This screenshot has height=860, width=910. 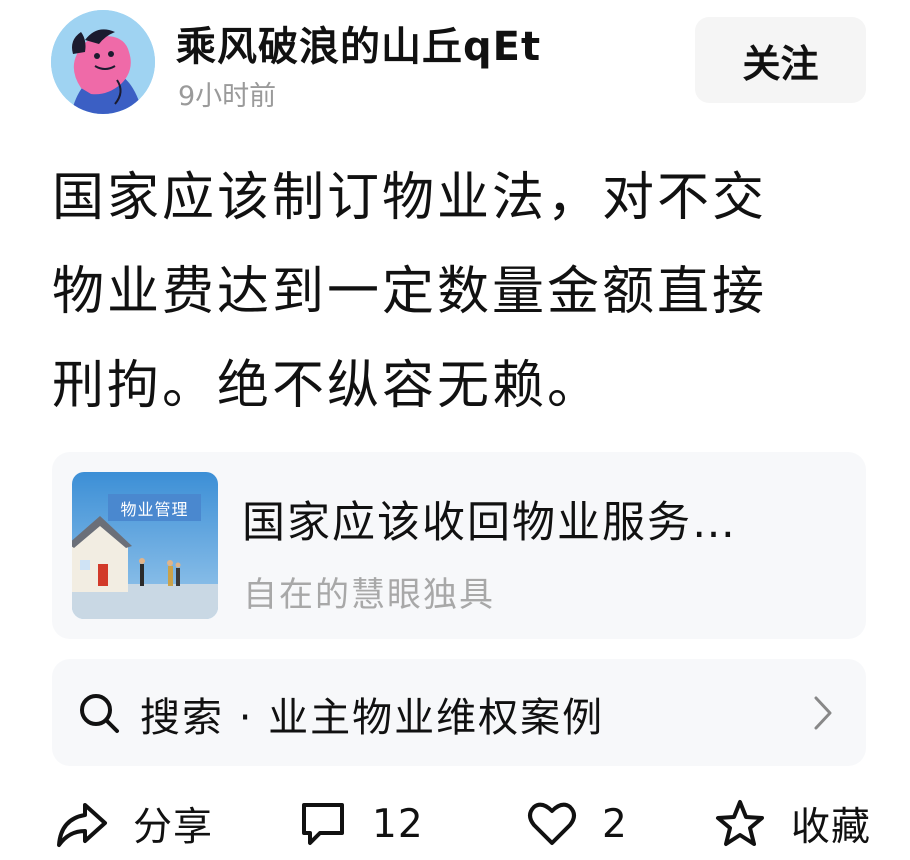 I want to click on post-line: 国家应该制订物业法，对不交, so click(x=410, y=198).